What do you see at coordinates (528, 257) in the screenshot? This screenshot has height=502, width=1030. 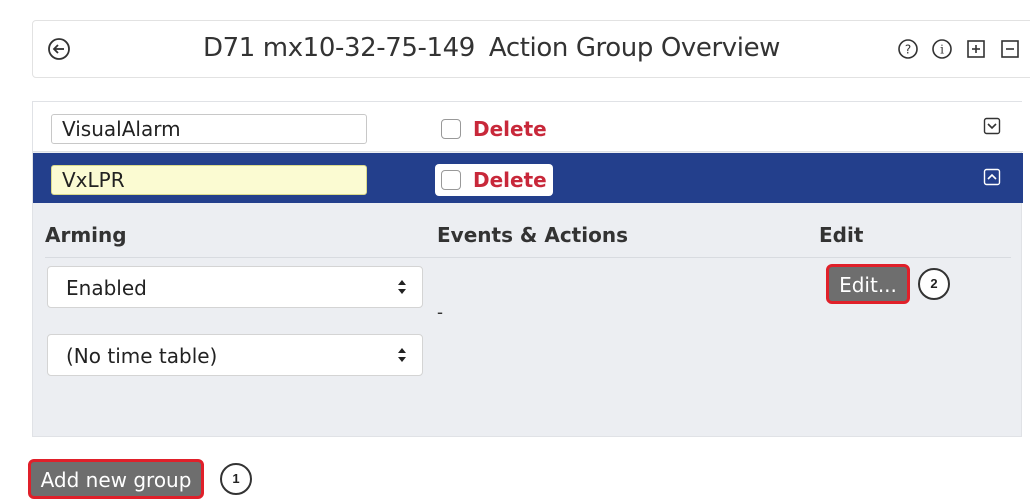 I see `header-divider` at bounding box center [528, 257].